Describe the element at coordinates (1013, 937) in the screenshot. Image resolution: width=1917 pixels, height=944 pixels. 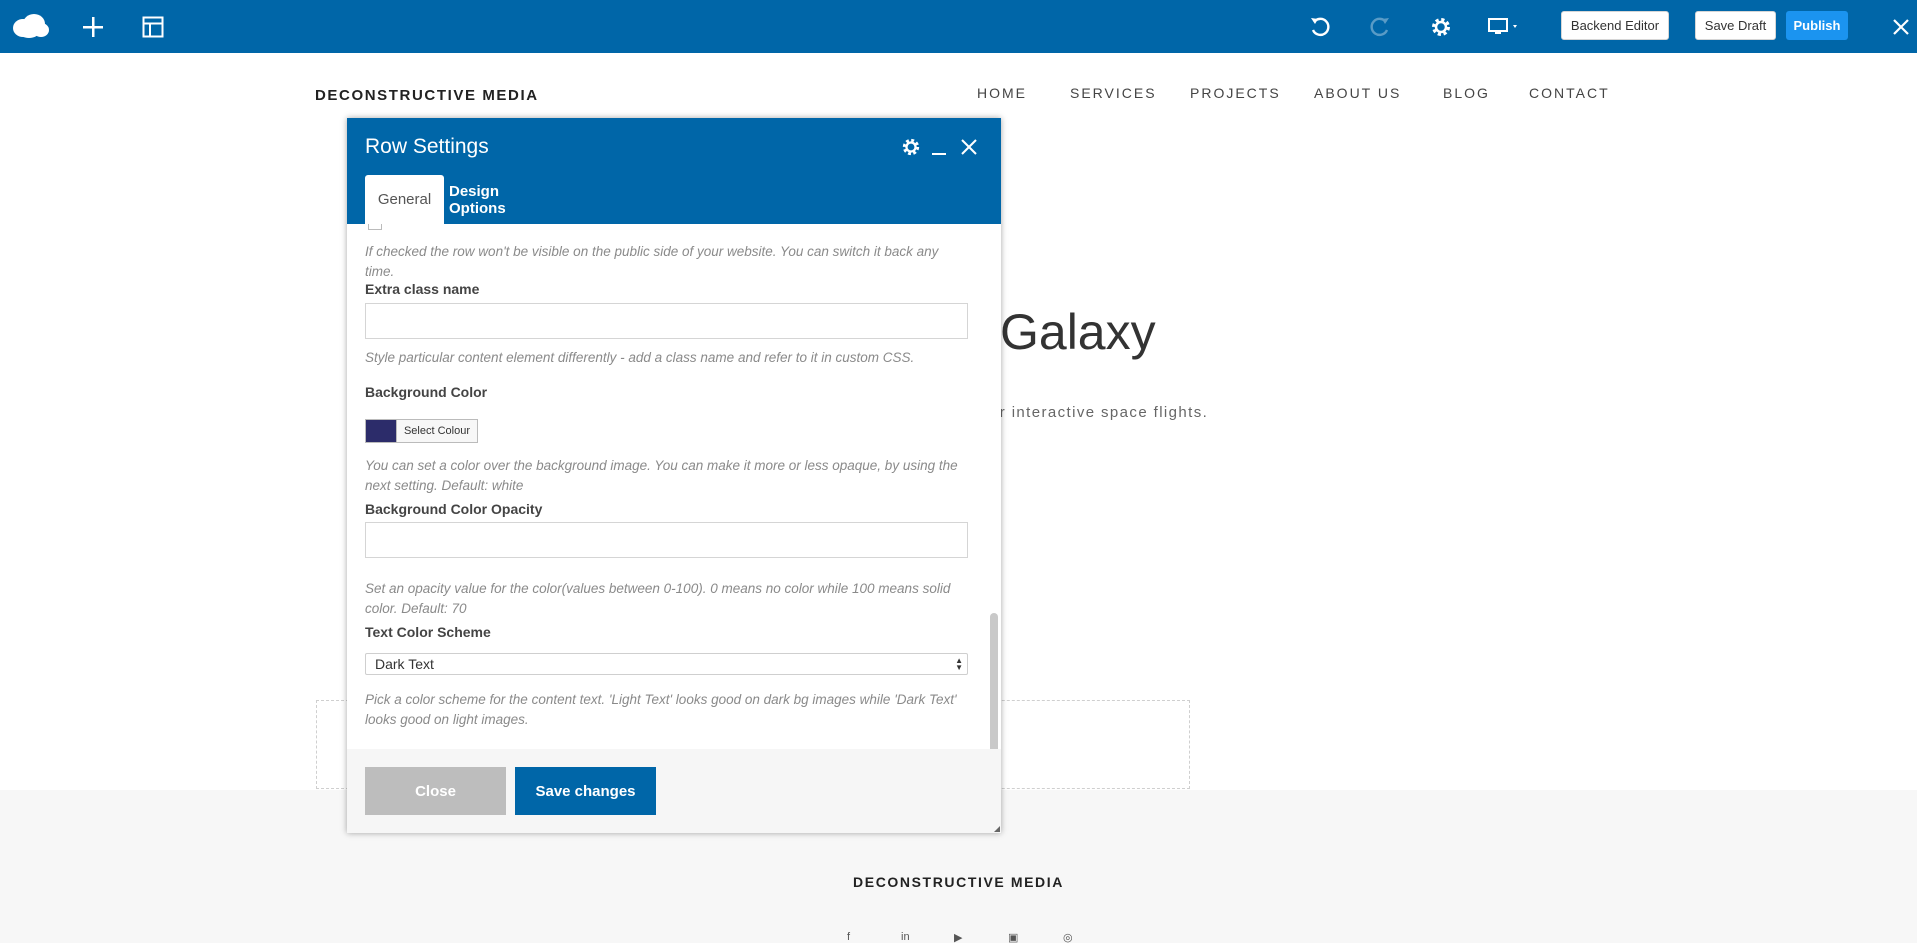
I see `vimeo-icon: ▣` at that location.